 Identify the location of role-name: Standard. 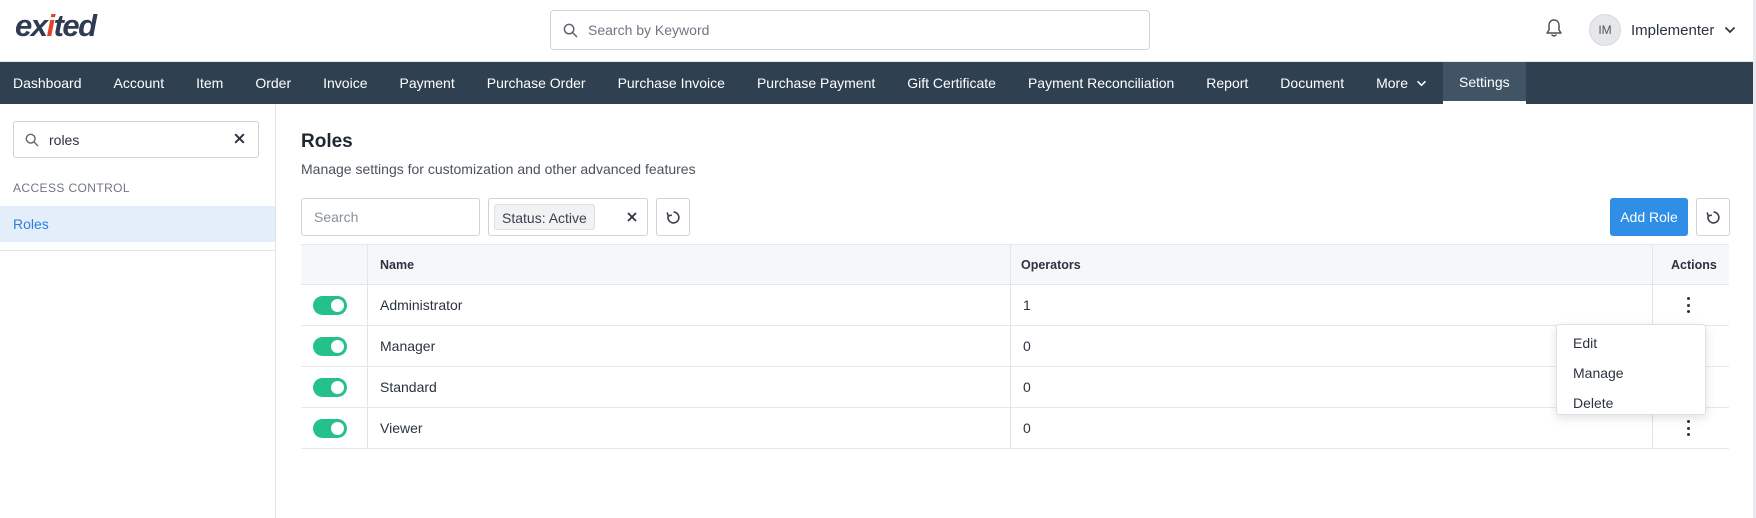
(408, 387).